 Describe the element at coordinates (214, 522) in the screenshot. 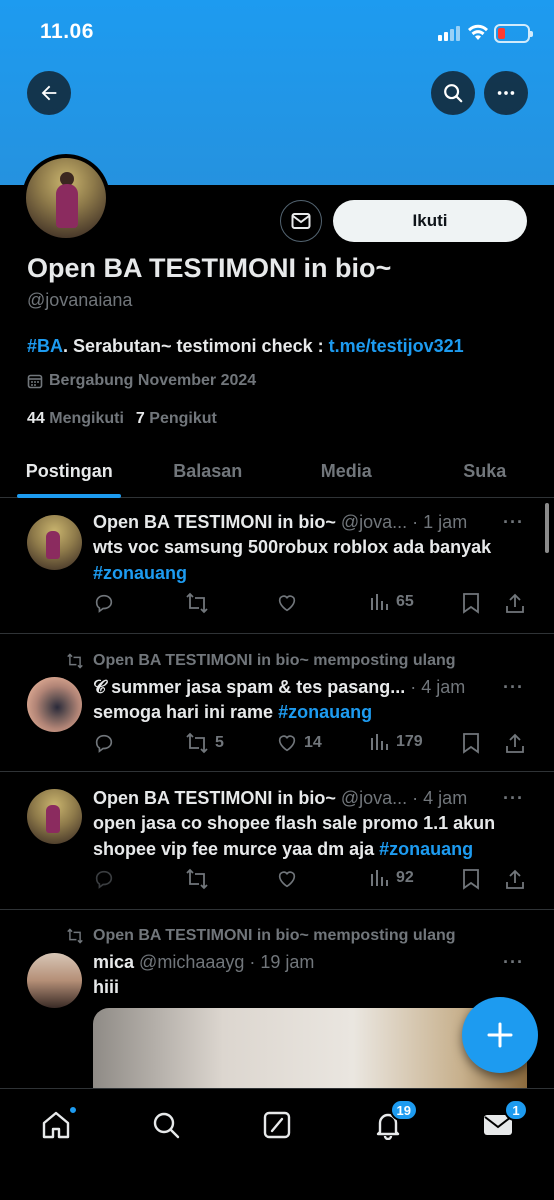

I see `post-author-name: Open BA TESTIMONI in bio~` at that location.